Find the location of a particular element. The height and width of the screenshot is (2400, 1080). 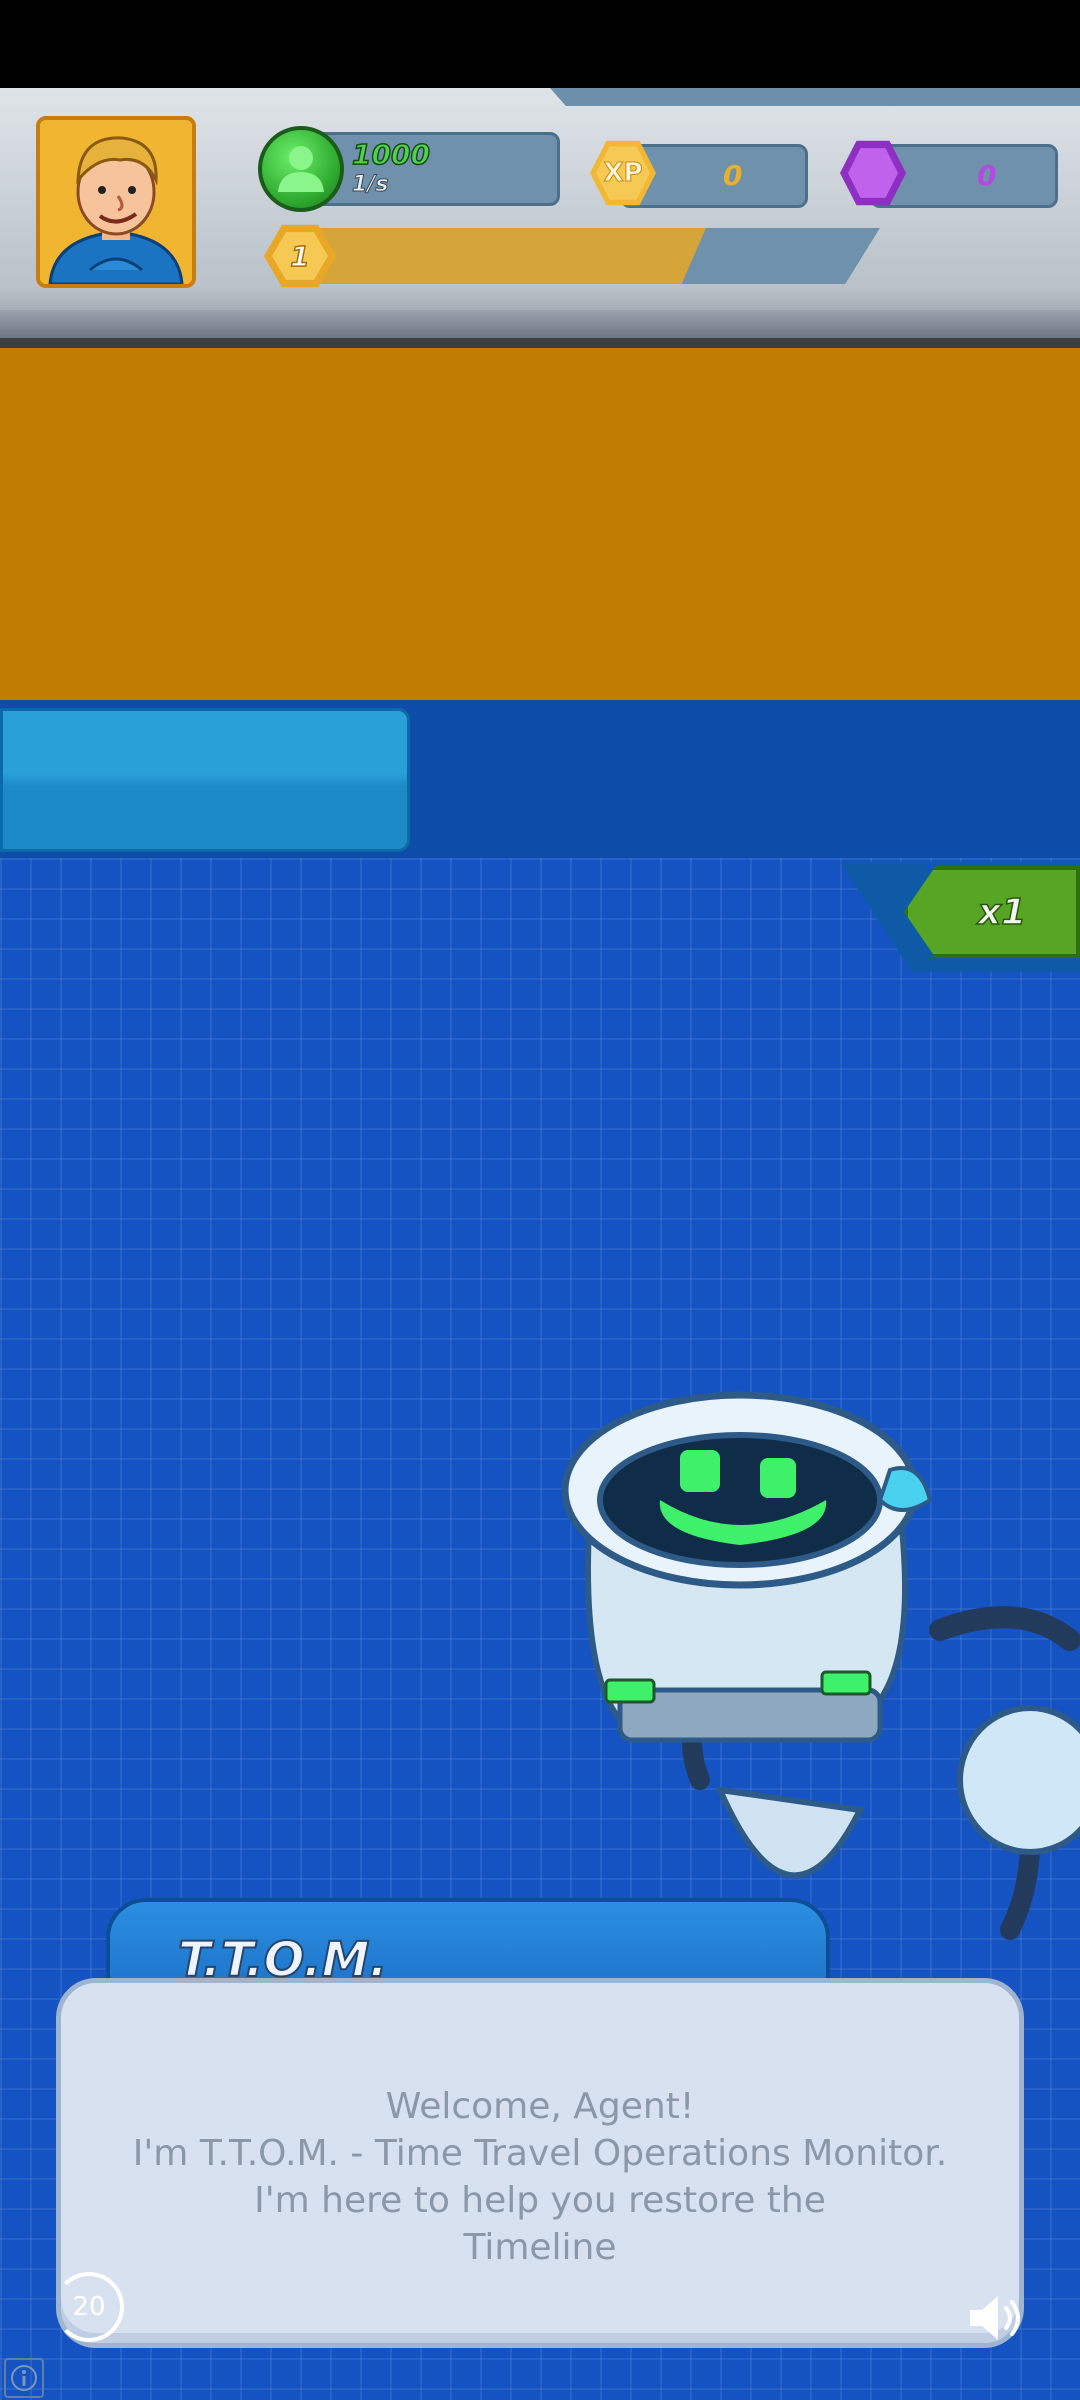

speed-multiplier-button: x1 is located at coordinates (992, 912).